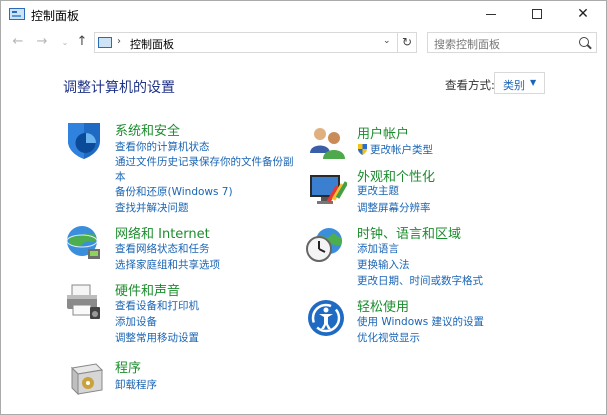 This screenshot has width=607, height=415. What do you see at coordinates (584, 42) in the screenshot?
I see `search-icon` at bounding box center [584, 42].